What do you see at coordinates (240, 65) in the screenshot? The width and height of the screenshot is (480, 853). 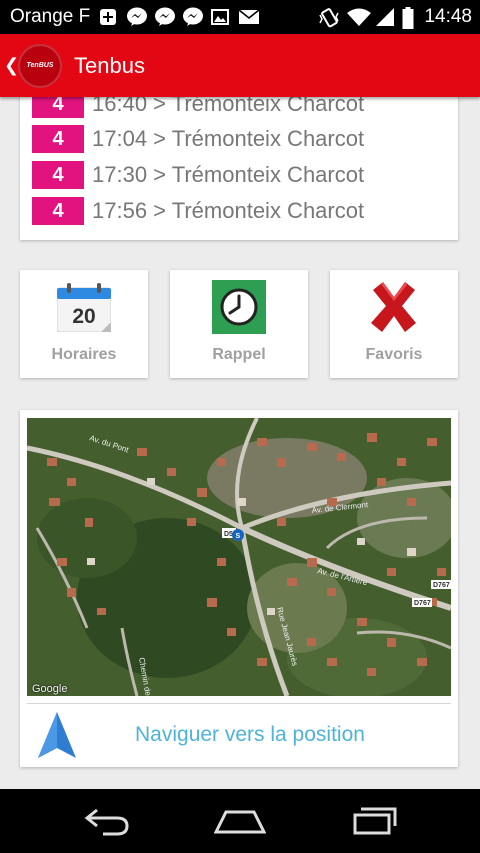 I see `app-bar: ❮ TenBUS Tenbus` at bounding box center [240, 65].